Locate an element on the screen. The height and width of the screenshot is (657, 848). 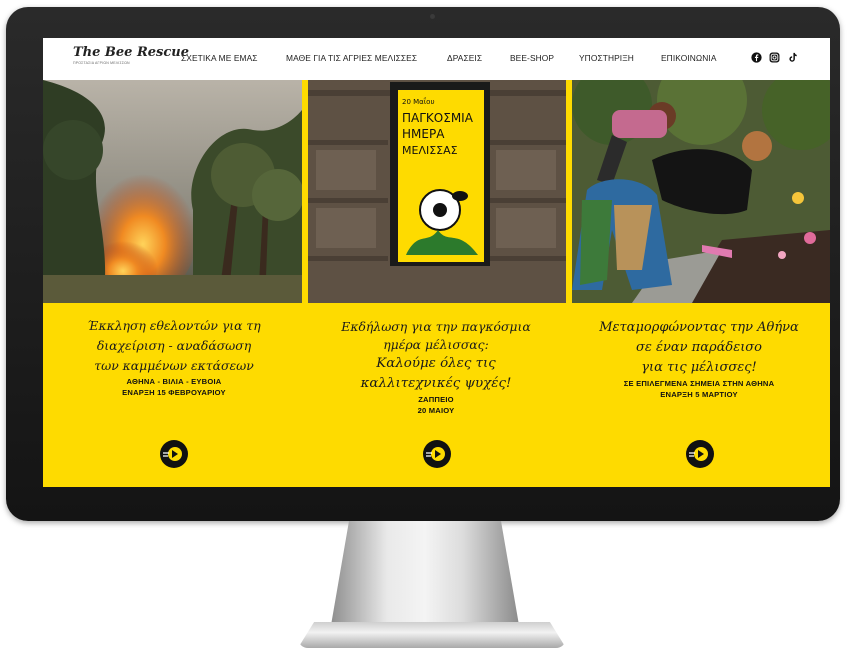
event-title-line: καλλιτεχνικές ψυχές! is located at coordinates (436, 383).